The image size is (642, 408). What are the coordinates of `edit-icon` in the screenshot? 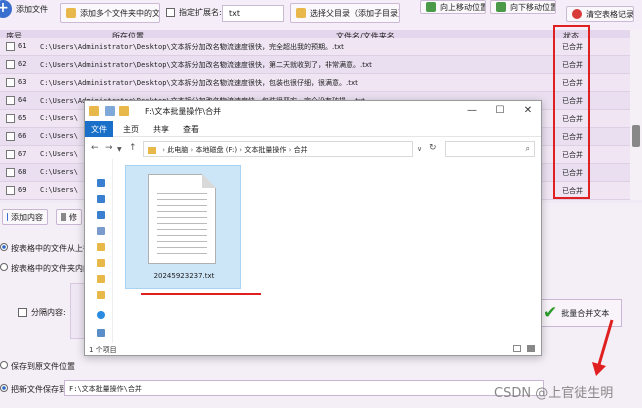 It's located at (63, 217).